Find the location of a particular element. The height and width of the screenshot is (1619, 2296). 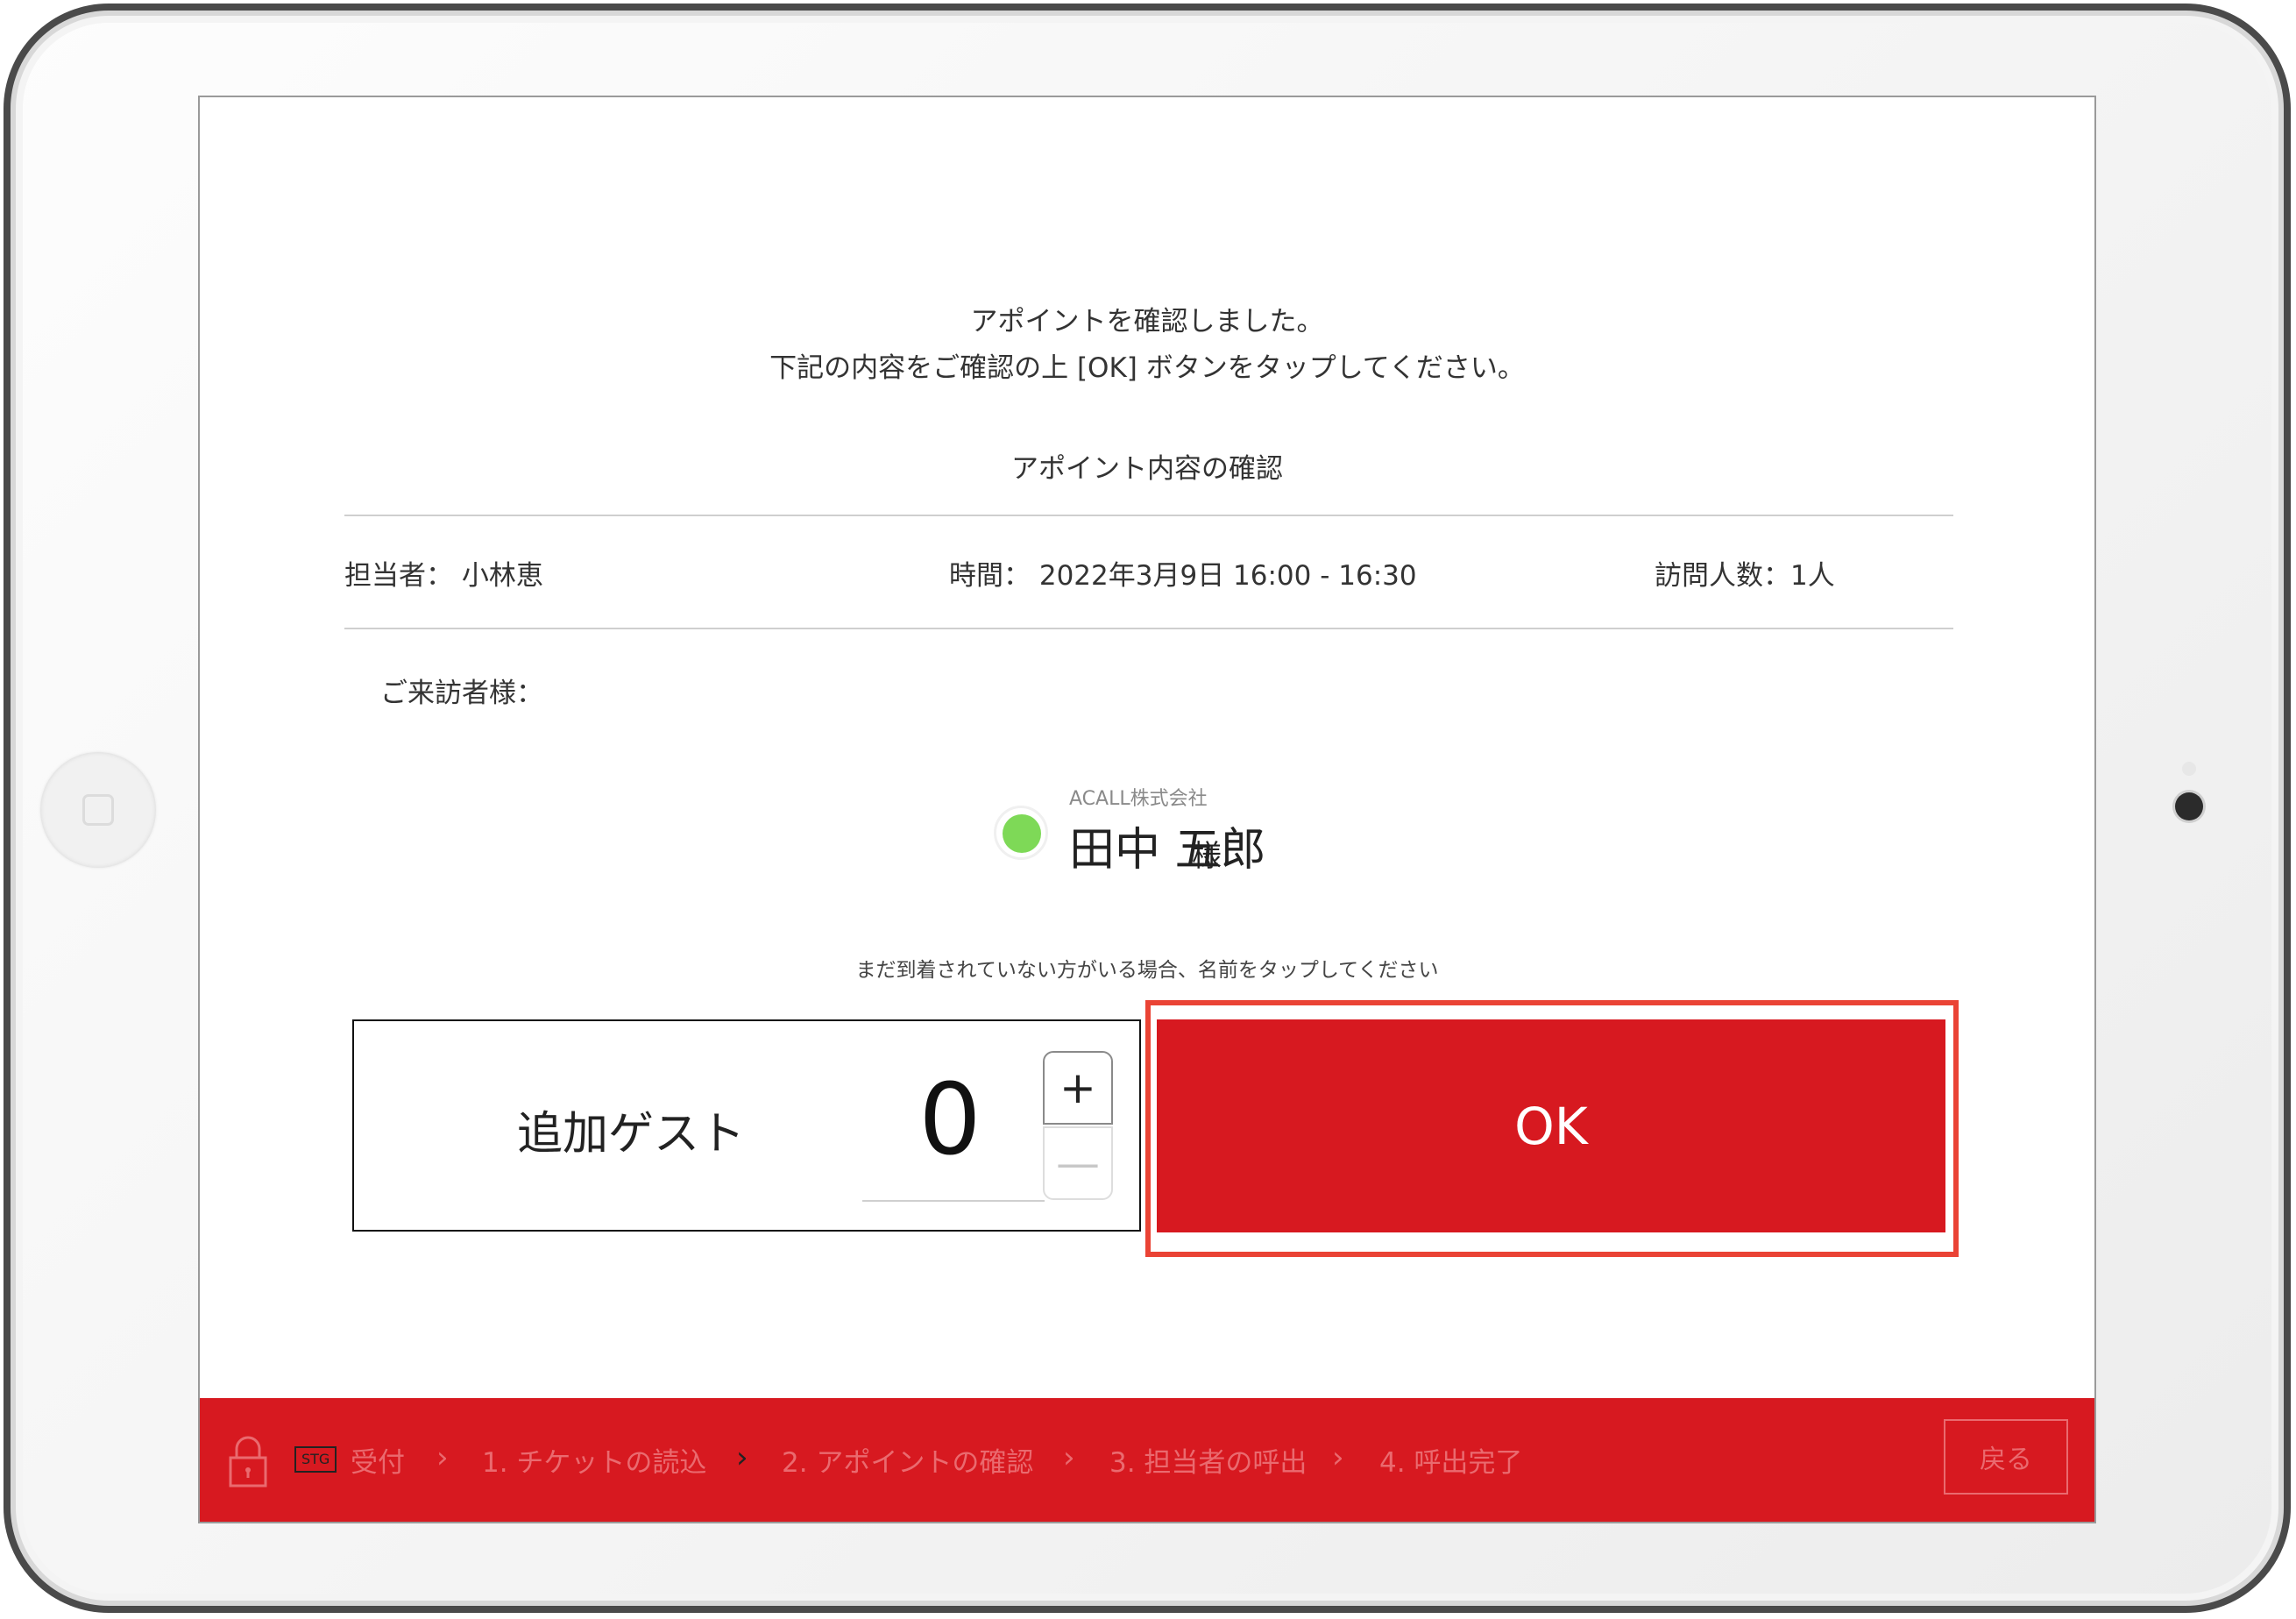

count-underline is located at coordinates (953, 1201).